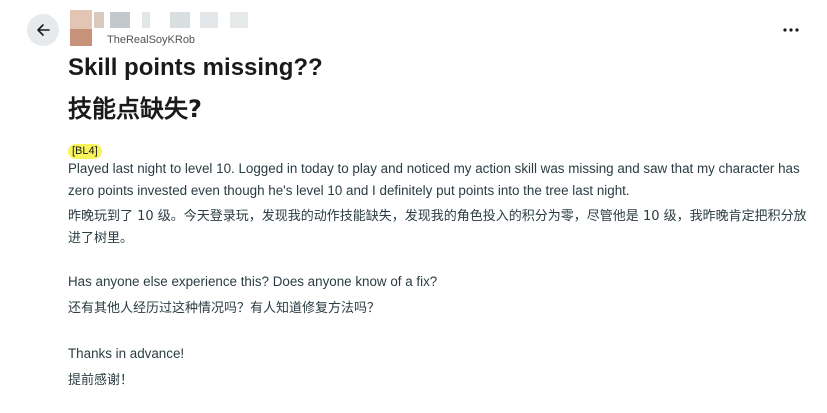 The height and width of the screenshot is (413, 827). What do you see at coordinates (101, 380) in the screenshot?
I see `post-body-paragraph-translation: 提前感谢！` at bounding box center [101, 380].